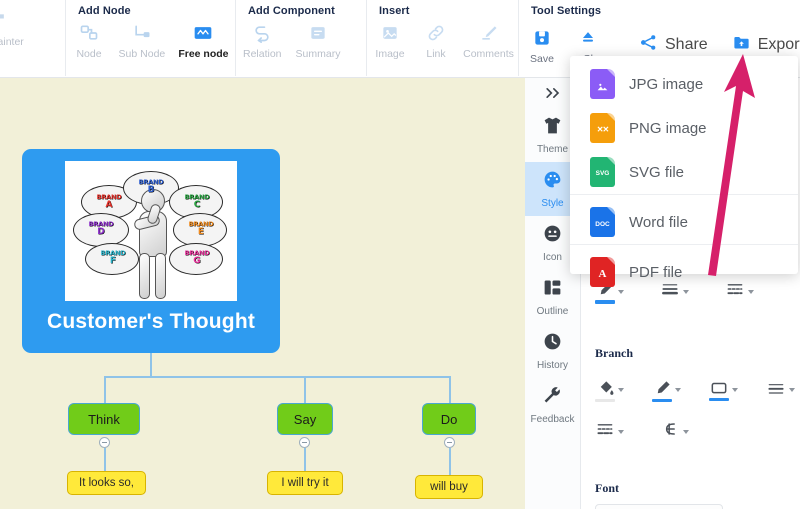 The width and height of the screenshot is (800, 509). Describe the element at coordinates (605, 431) in the screenshot. I see `line-style-icon` at that location.